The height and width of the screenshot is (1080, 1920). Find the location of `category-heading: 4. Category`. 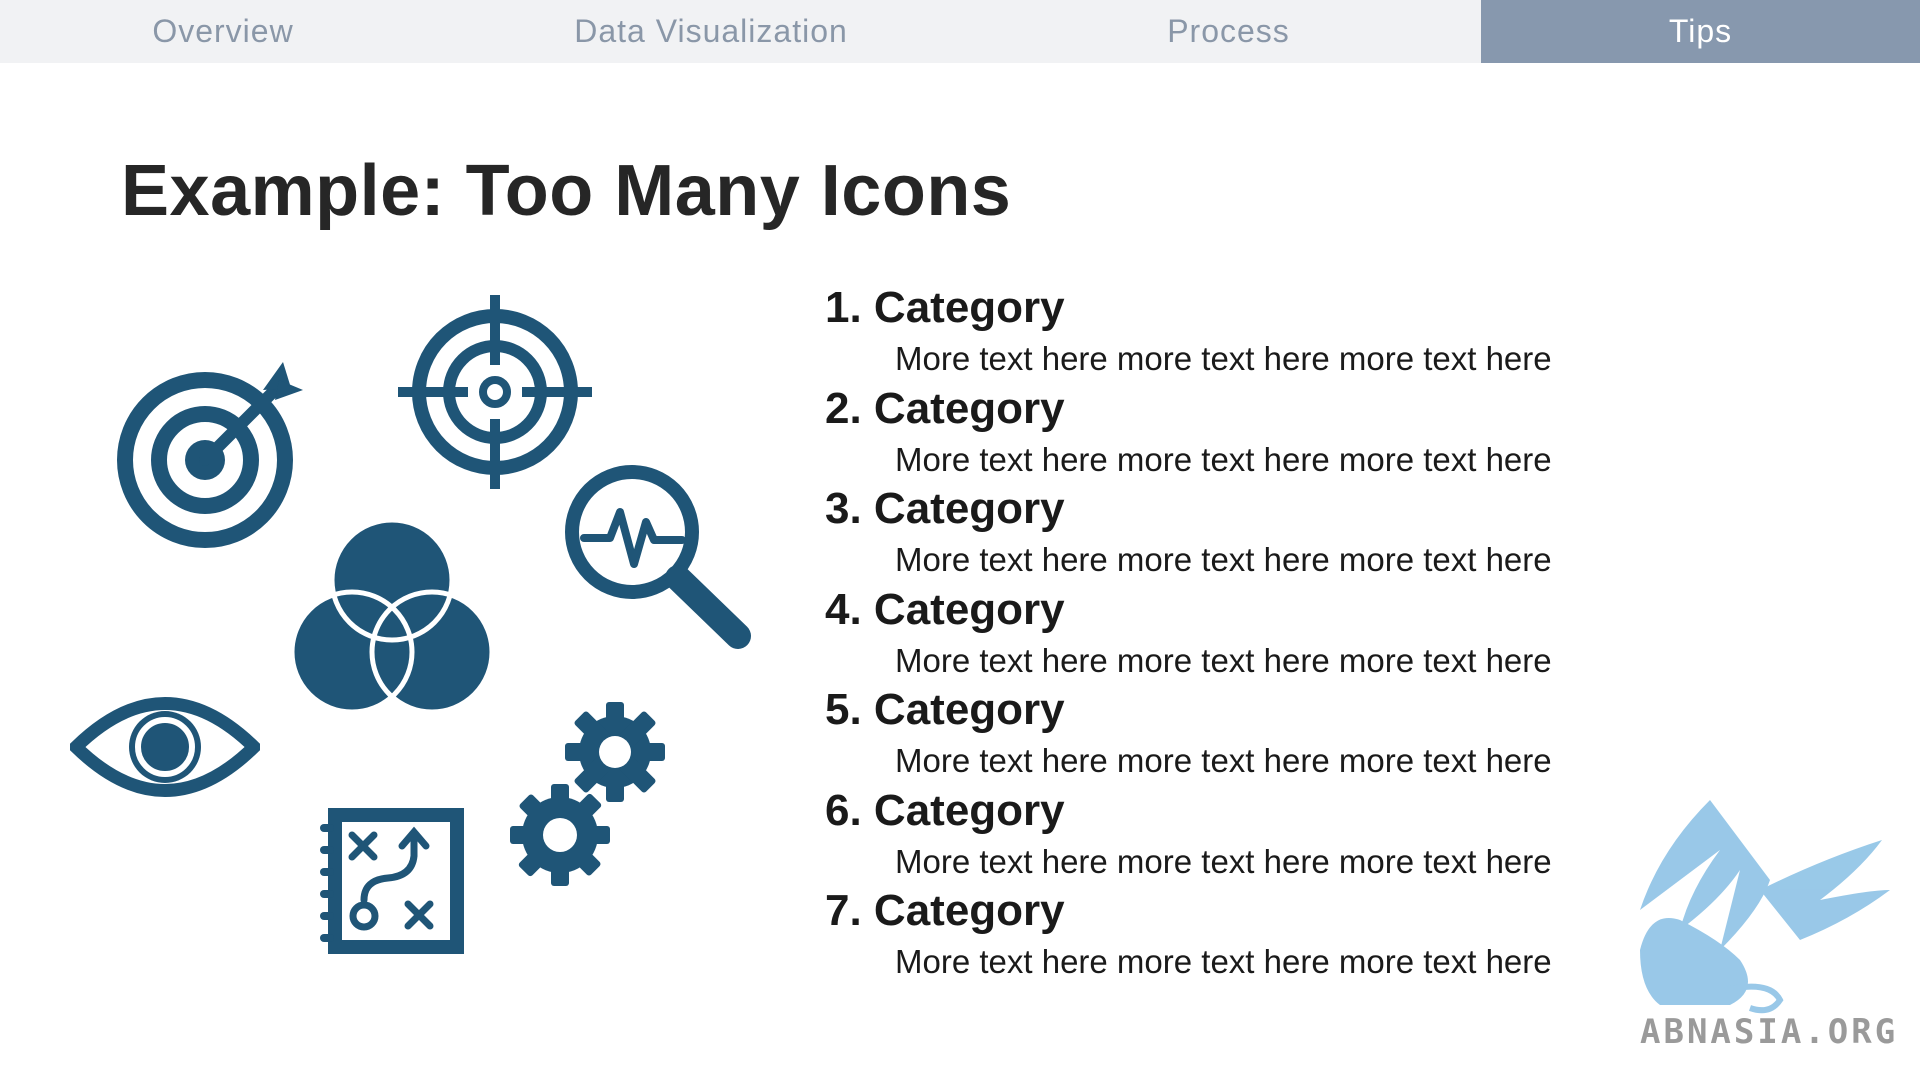

category-heading: 4. Category is located at coordinates (945, 609).